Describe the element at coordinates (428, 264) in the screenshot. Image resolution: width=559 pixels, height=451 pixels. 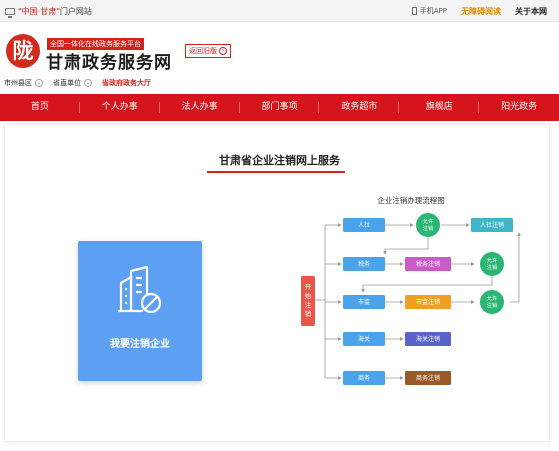
I see `flow-tax-cancel-label: 税务注销` at that location.